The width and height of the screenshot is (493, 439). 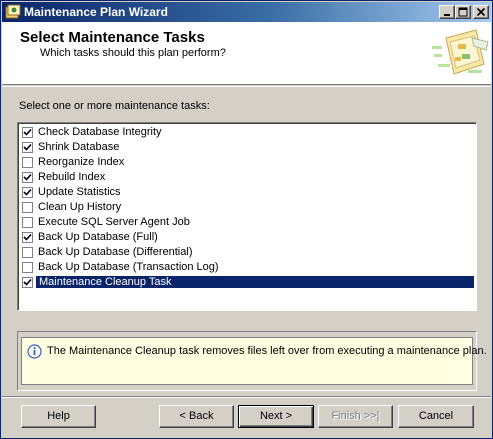 I want to click on task-label: Back Up Database (Full), so click(x=98, y=237).